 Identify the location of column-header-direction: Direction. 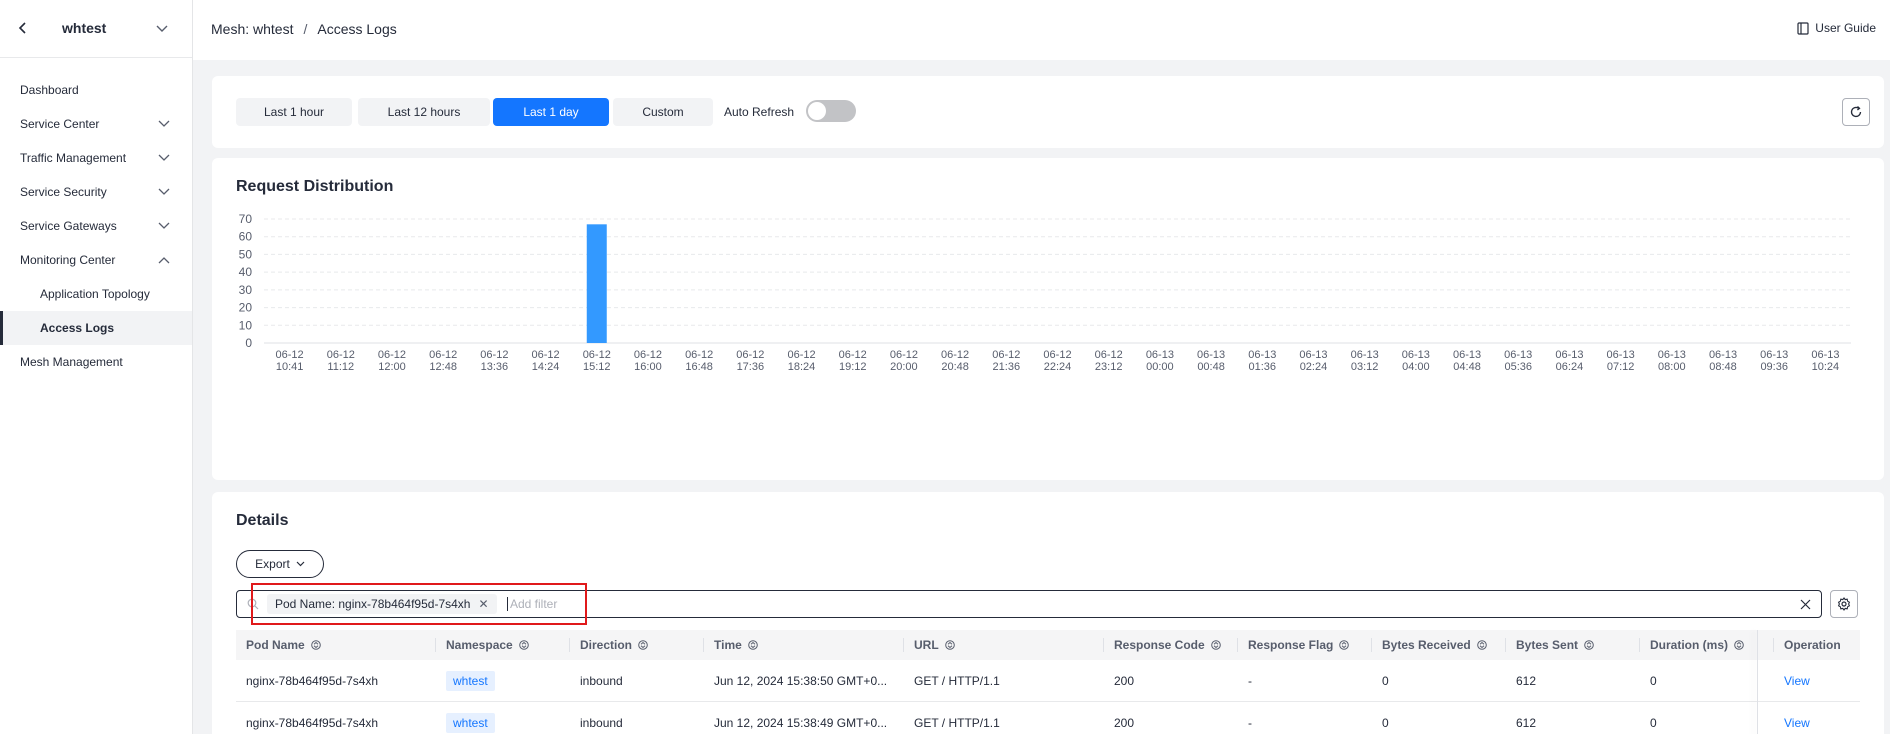
(637, 645).